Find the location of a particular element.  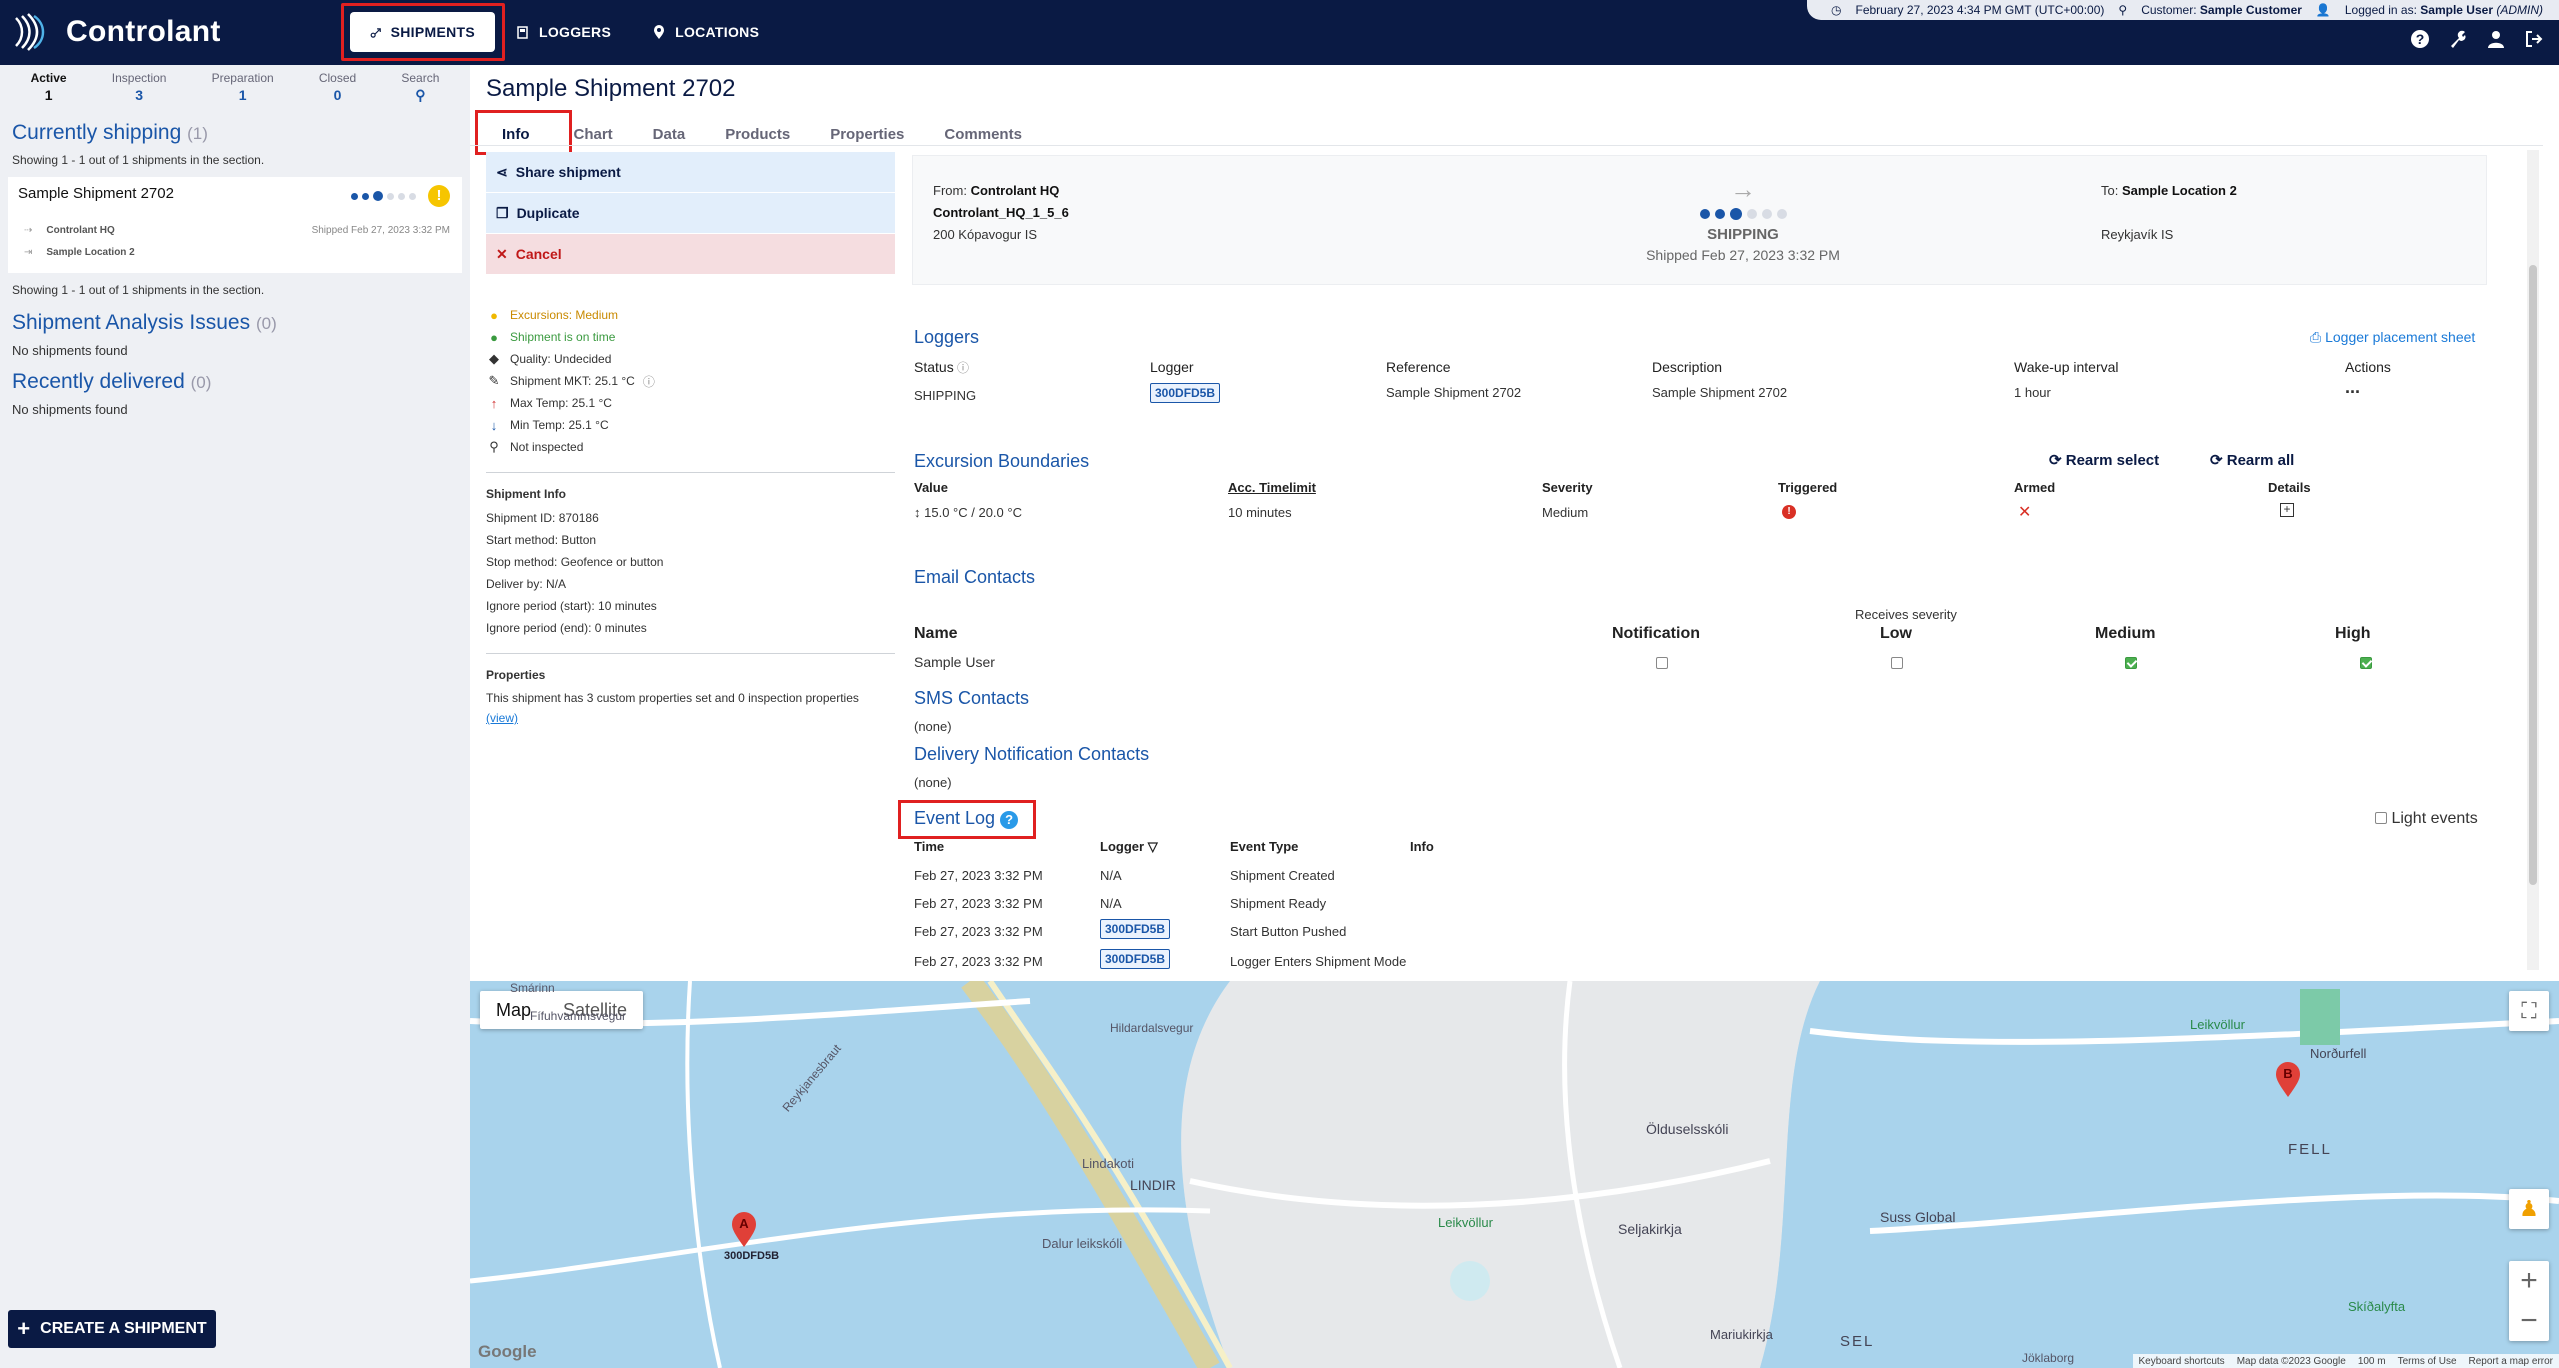

tab-properties: Properties is located at coordinates (867, 140).